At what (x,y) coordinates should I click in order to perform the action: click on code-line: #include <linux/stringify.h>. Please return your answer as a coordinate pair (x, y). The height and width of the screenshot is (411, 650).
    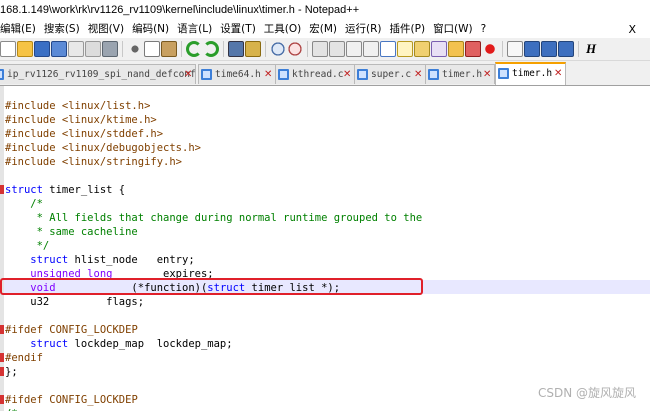
    Looking at the image, I should click on (94, 162).